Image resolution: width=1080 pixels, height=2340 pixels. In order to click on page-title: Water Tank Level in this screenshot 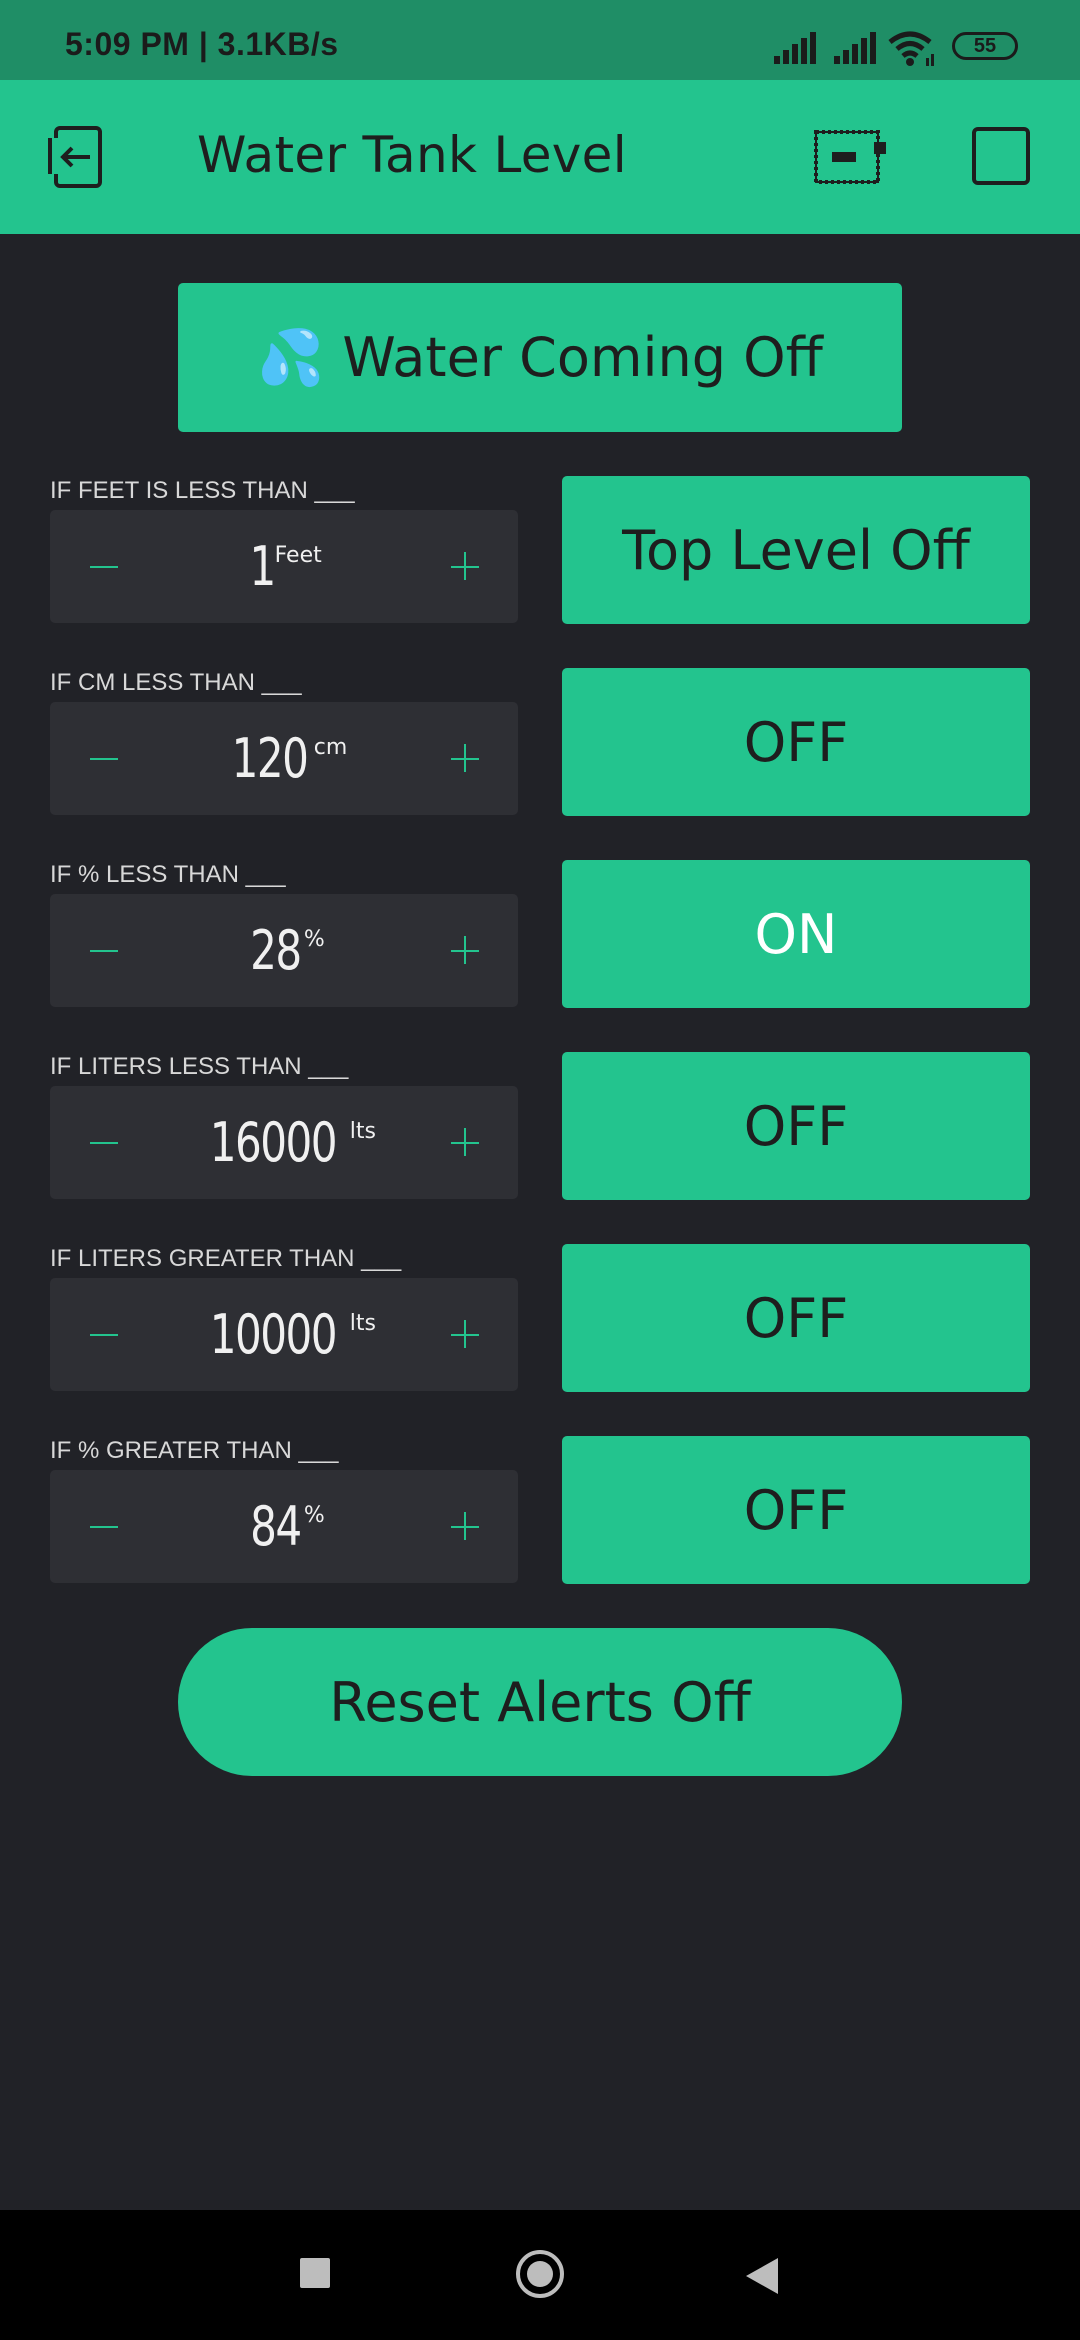, I will do `click(412, 155)`.